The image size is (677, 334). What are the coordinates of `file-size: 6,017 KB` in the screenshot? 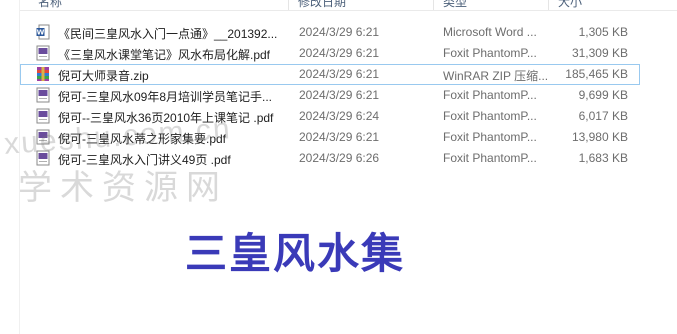 It's located at (603, 116).